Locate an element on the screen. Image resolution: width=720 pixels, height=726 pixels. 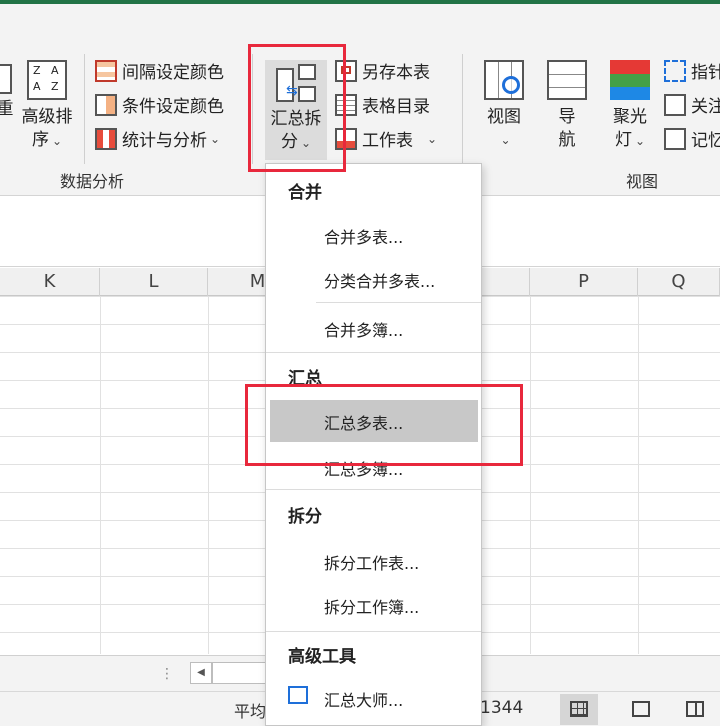
worksheet-button: 工作表 ⌄ is located at coordinates (386, 138).